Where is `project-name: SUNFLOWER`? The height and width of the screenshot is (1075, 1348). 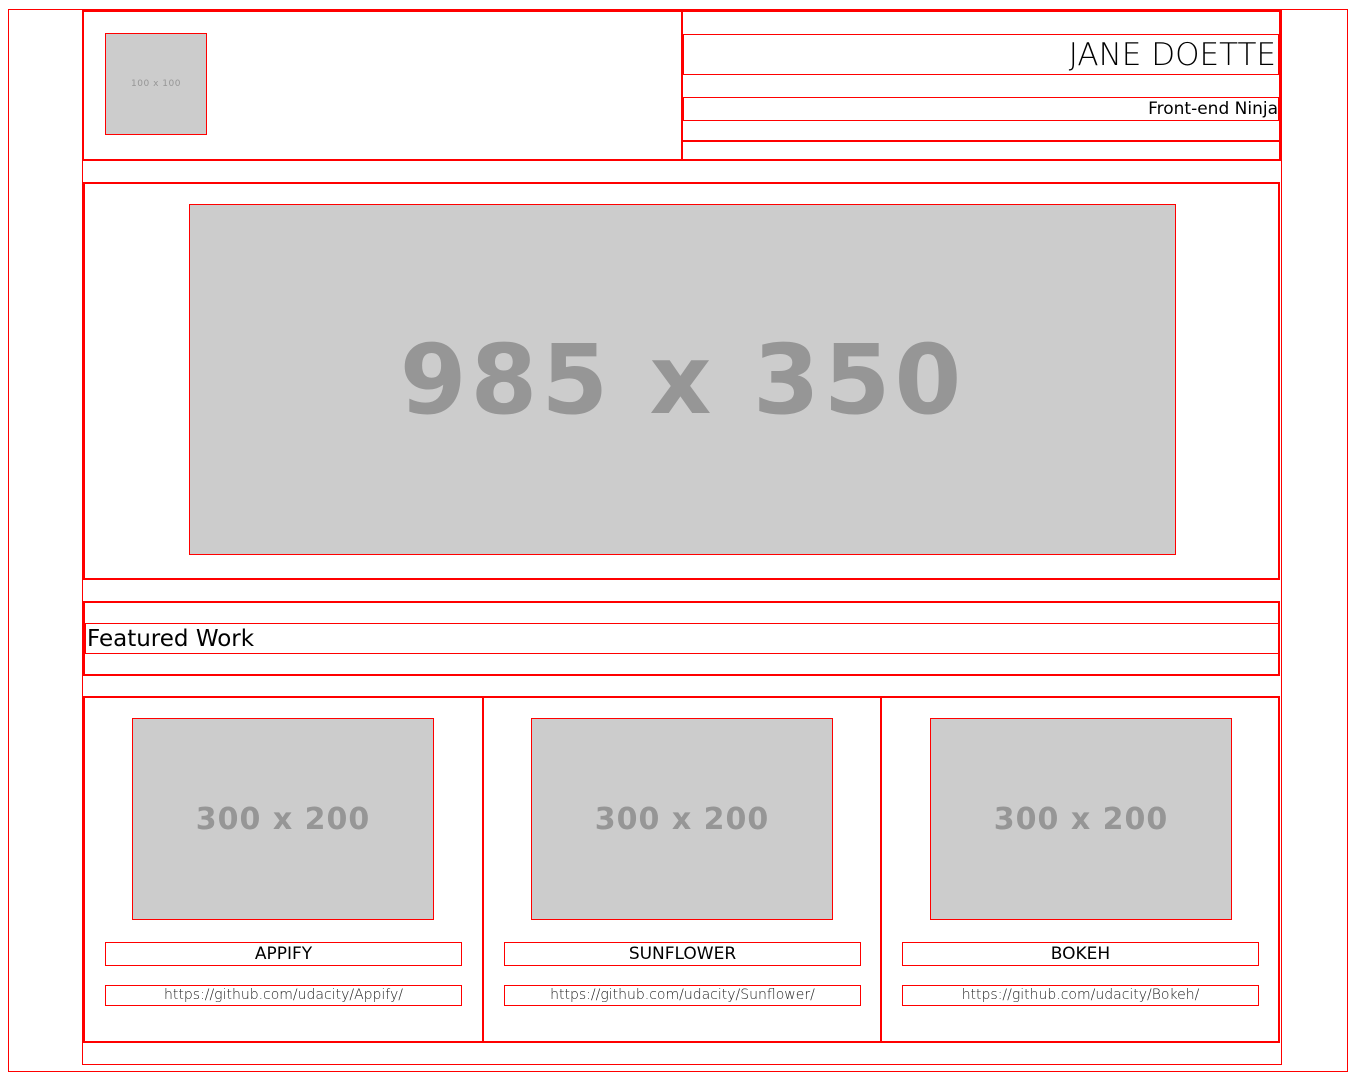 project-name: SUNFLOWER is located at coordinates (682, 954).